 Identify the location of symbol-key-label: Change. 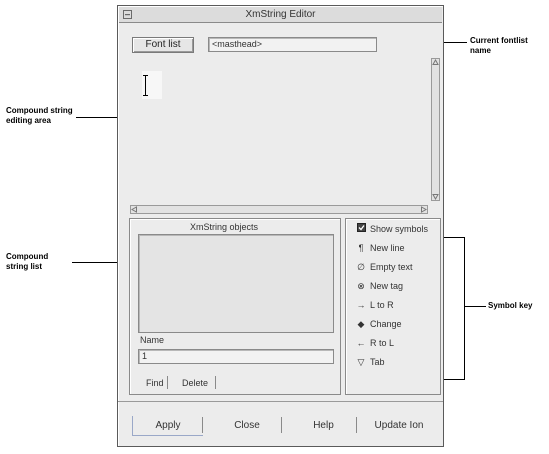
(386, 324).